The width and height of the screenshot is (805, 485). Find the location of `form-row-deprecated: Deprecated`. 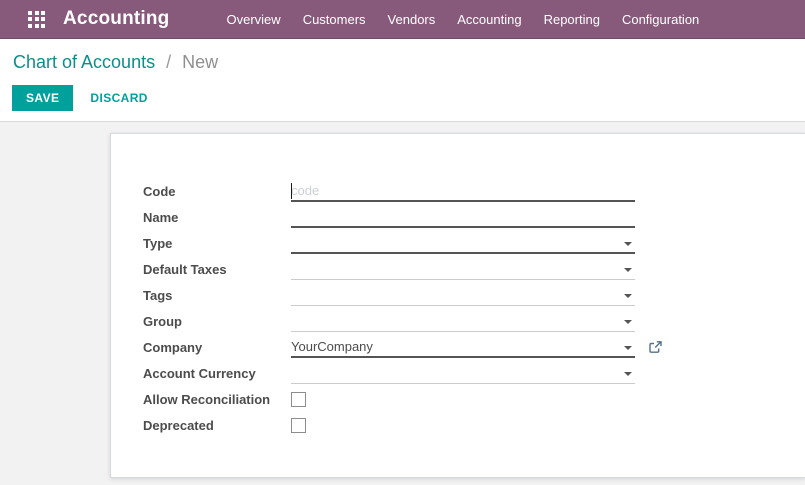

form-row-deprecated: Deprecated is located at coordinates (458, 425).